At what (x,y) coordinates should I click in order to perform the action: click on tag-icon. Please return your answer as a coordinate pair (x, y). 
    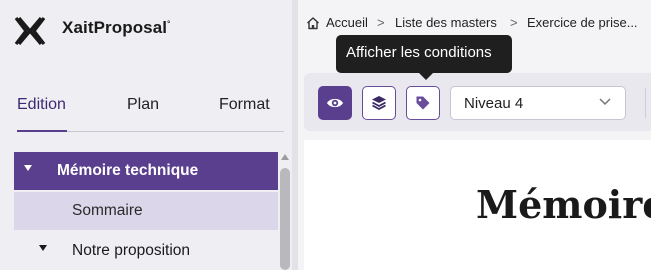
    Looking at the image, I should click on (422, 102).